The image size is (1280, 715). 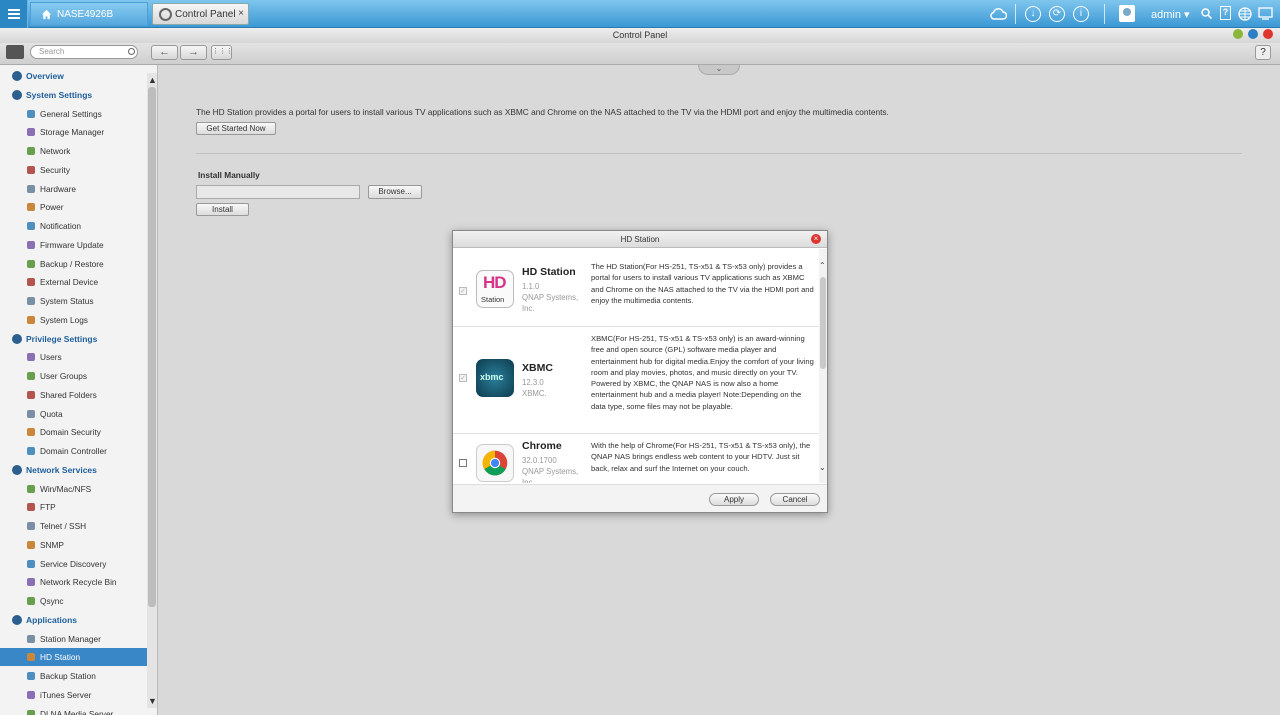 I want to click on help-button: ?, so click(x=1263, y=52).